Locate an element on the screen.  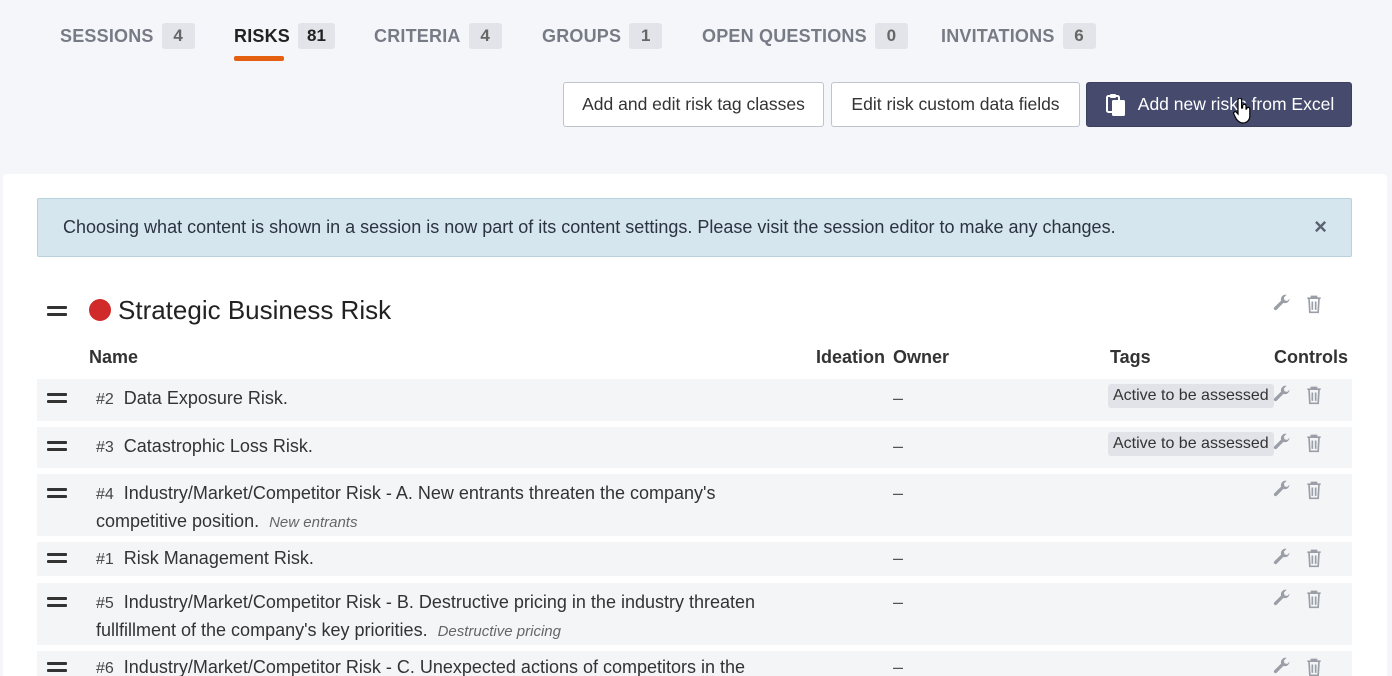
tab-criteria: CRITERIA 4 is located at coordinates (438, 36).